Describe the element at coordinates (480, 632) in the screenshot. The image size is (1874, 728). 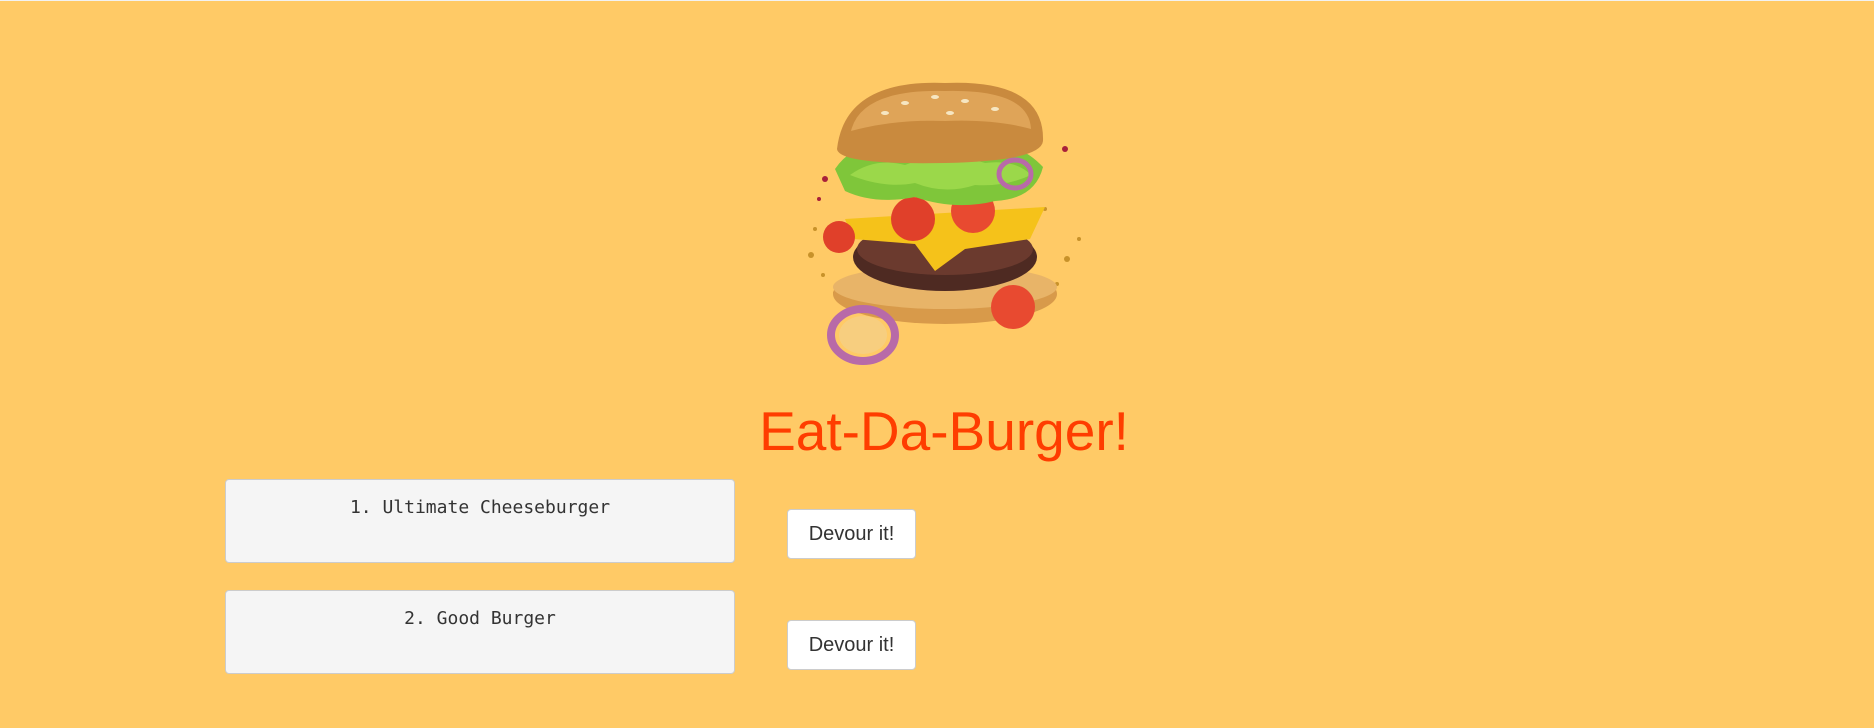
I see `burger-name: 2. Good Burger` at that location.